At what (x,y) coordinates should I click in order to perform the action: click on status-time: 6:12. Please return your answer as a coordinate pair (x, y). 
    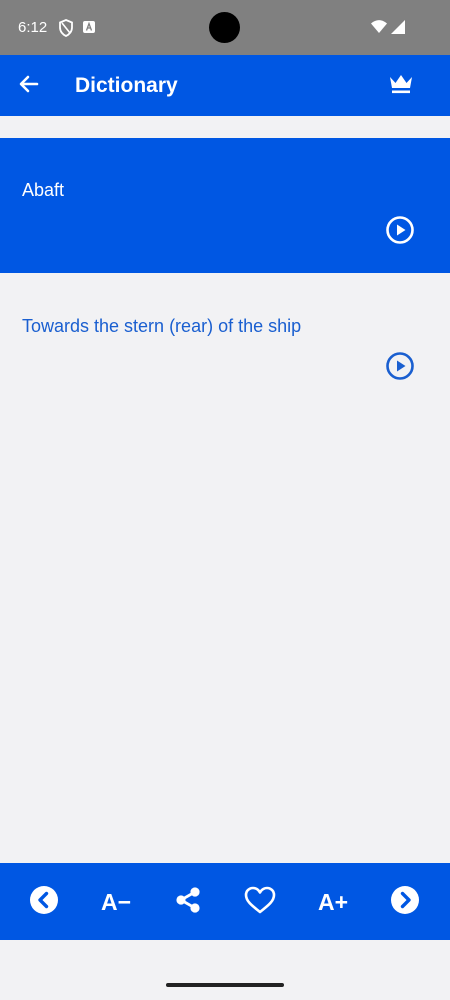
    Looking at the image, I should click on (33, 27).